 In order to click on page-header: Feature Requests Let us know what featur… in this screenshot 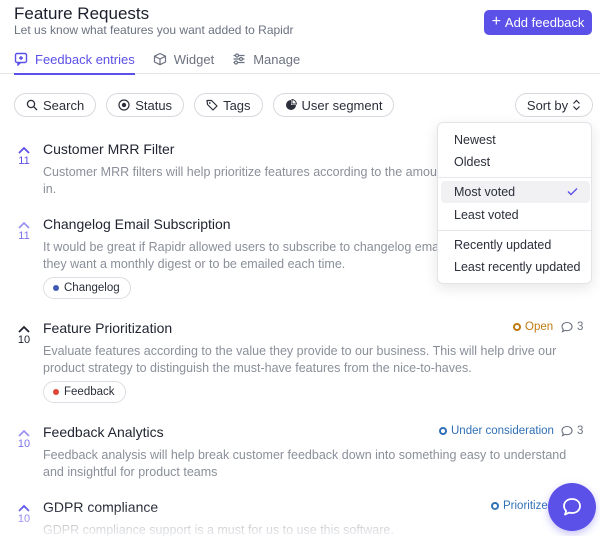, I will do `click(300, 37)`.